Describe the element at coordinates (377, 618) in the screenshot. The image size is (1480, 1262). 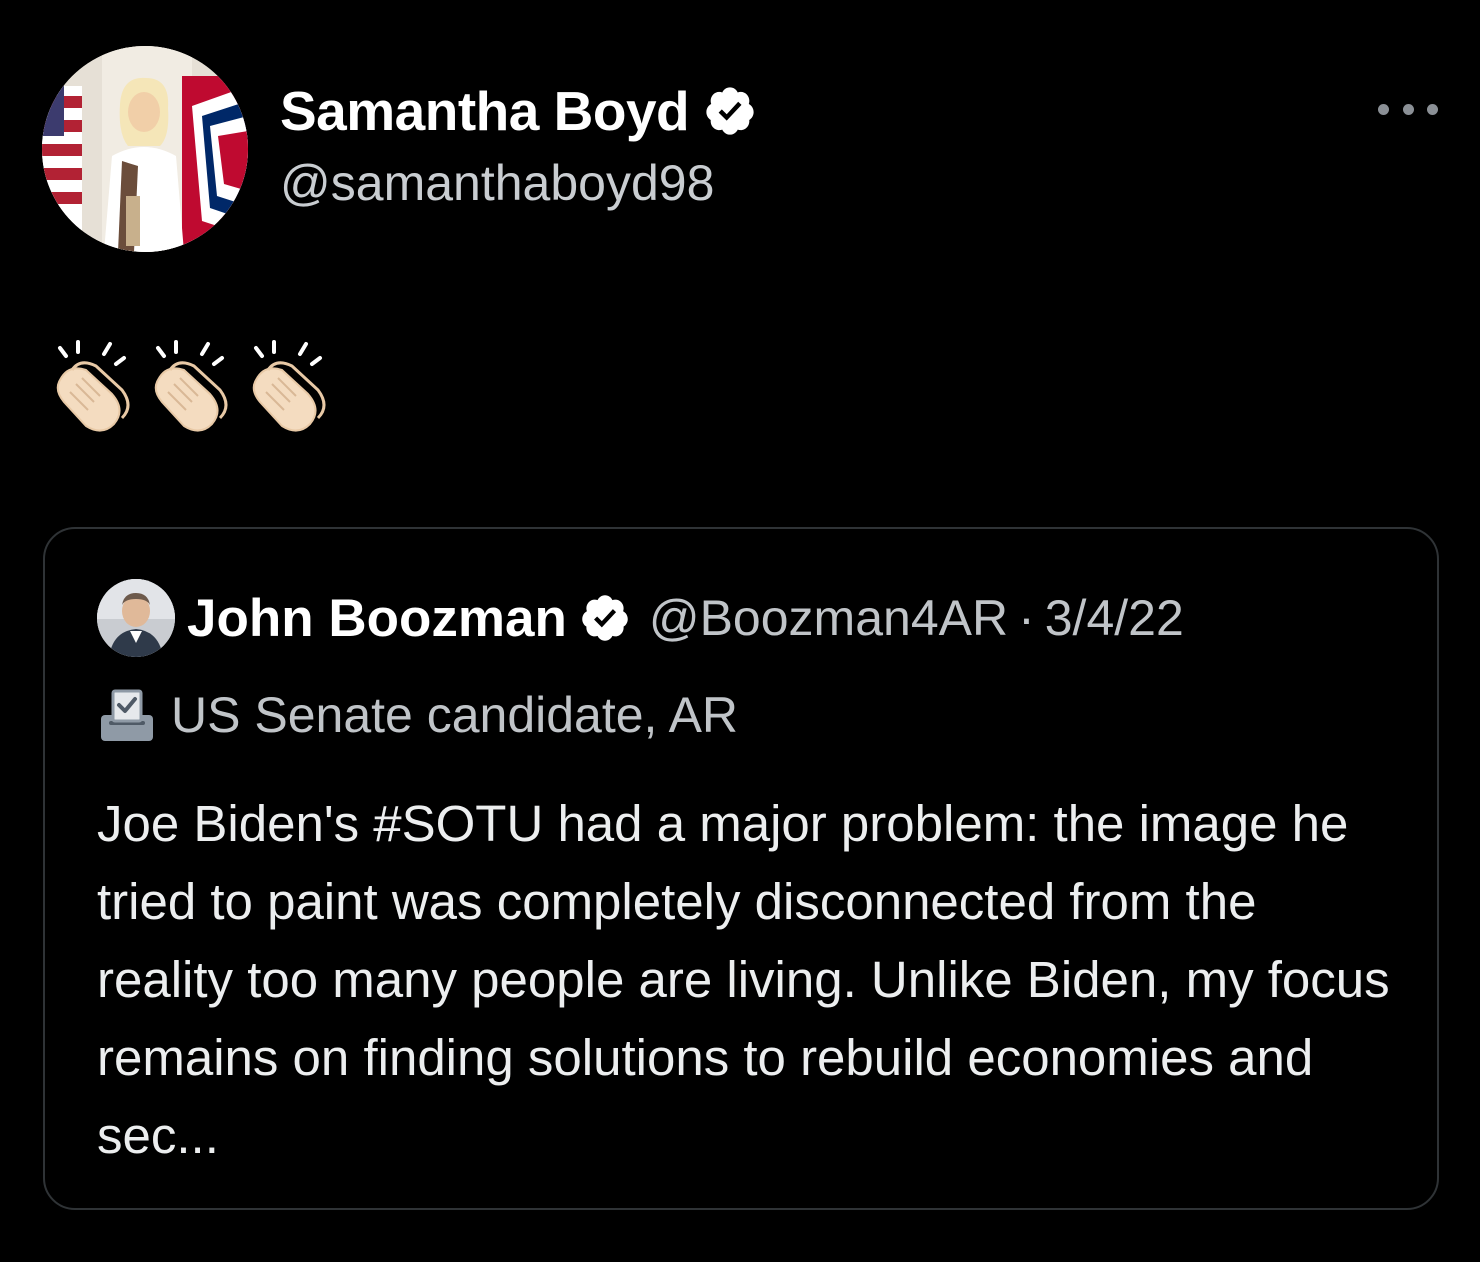
I see `quoted-author-display-name: John Boozman` at that location.